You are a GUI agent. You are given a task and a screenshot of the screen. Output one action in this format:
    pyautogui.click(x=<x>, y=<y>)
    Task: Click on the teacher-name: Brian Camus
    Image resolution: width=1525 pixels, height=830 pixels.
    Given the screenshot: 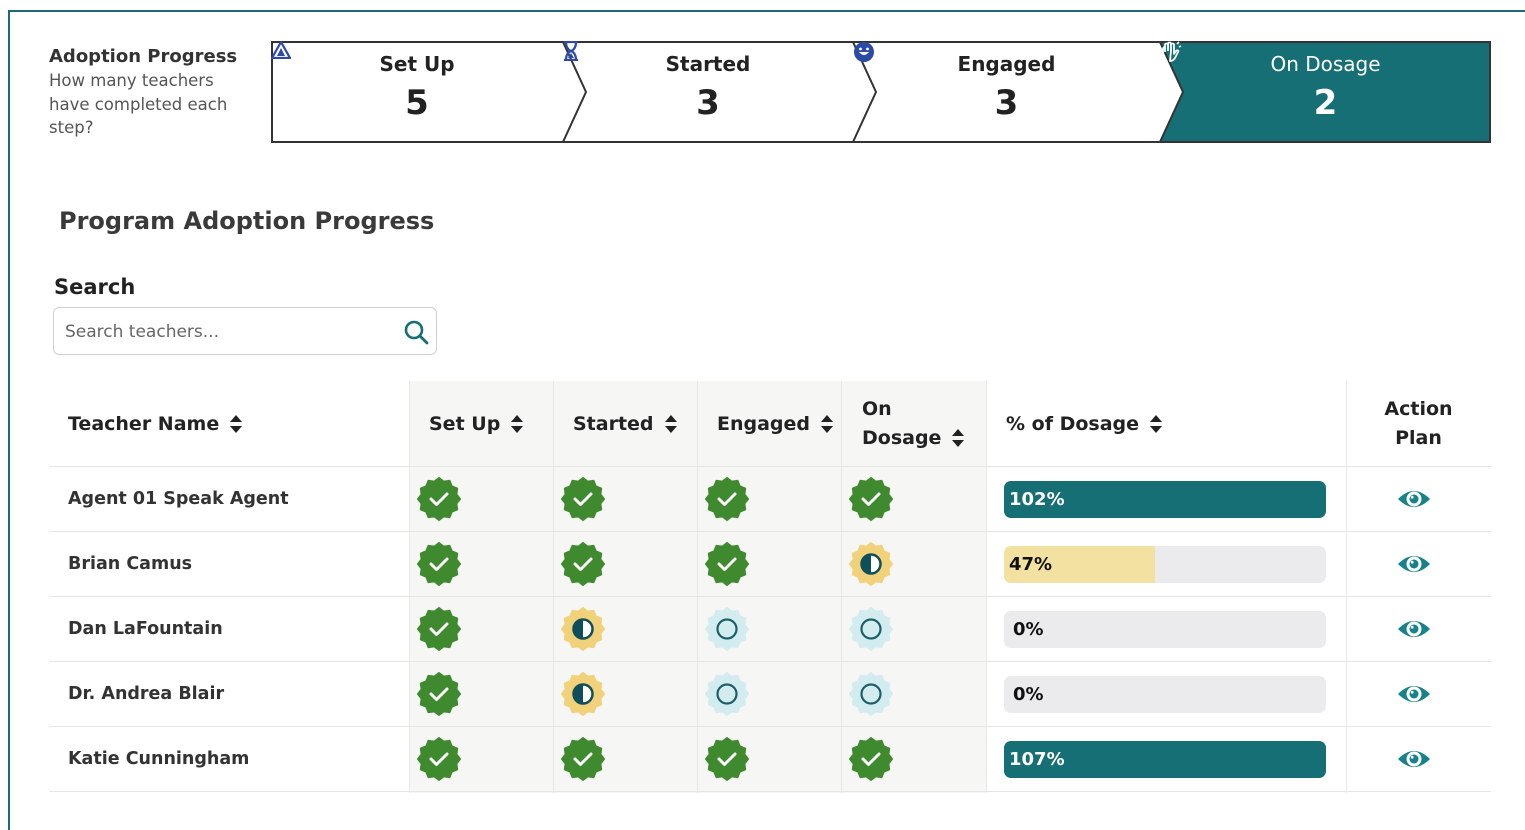 What is the action you would take?
    pyautogui.click(x=130, y=564)
    